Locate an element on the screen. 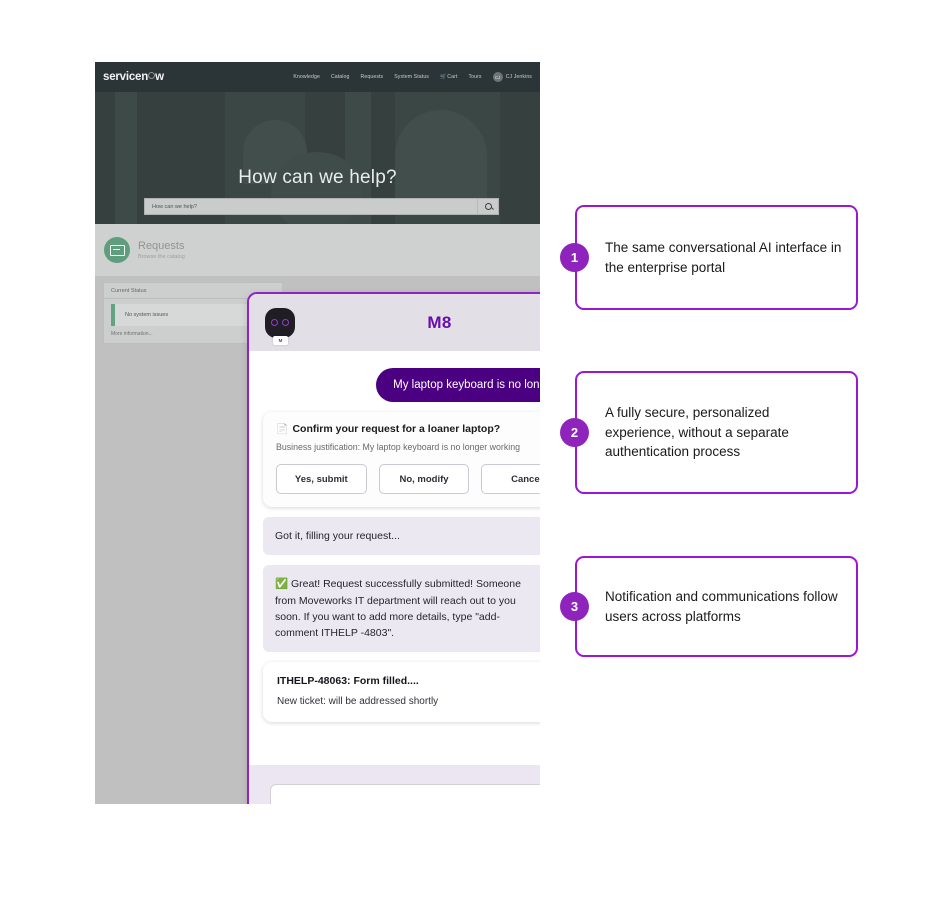  logo-text-part1: servicen is located at coordinates (126, 77).